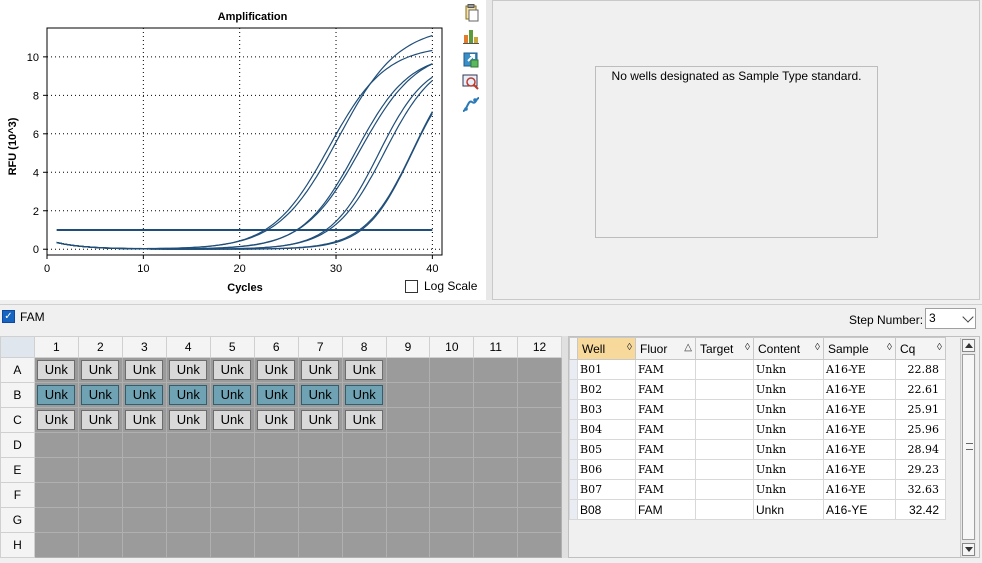  I want to click on cell-cq: 32.63, so click(920, 489).